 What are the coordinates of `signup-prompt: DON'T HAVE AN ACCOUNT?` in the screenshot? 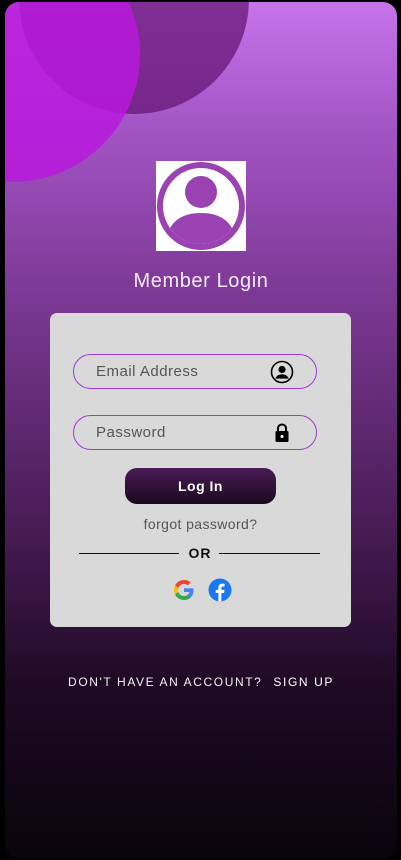 It's located at (165, 682).